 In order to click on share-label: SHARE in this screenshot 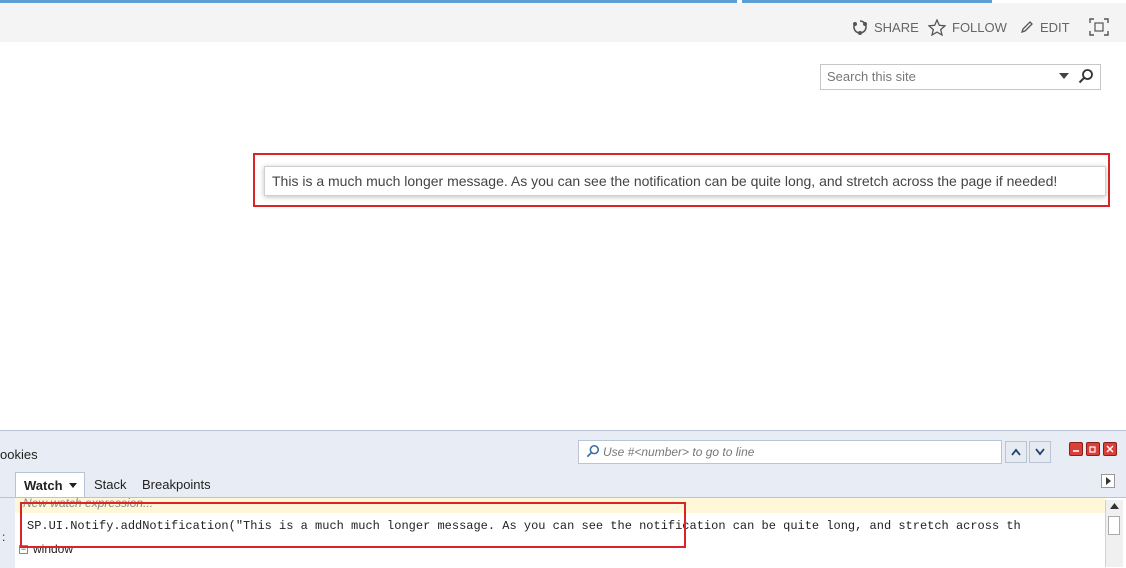, I will do `click(896, 27)`.